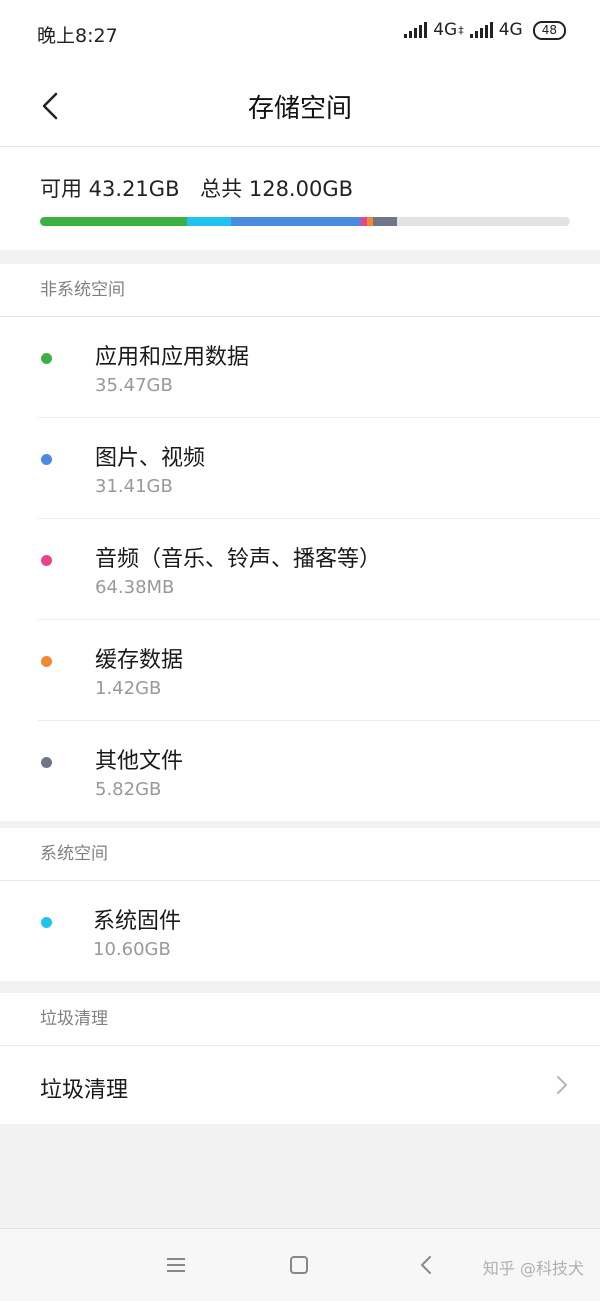 The height and width of the screenshot is (1301, 600). What do you see at coordinates (319, 931) in the screenshot?
I see `storage-item-firmware: 系统固件 10.60GB` at bounding box center [319, 931].